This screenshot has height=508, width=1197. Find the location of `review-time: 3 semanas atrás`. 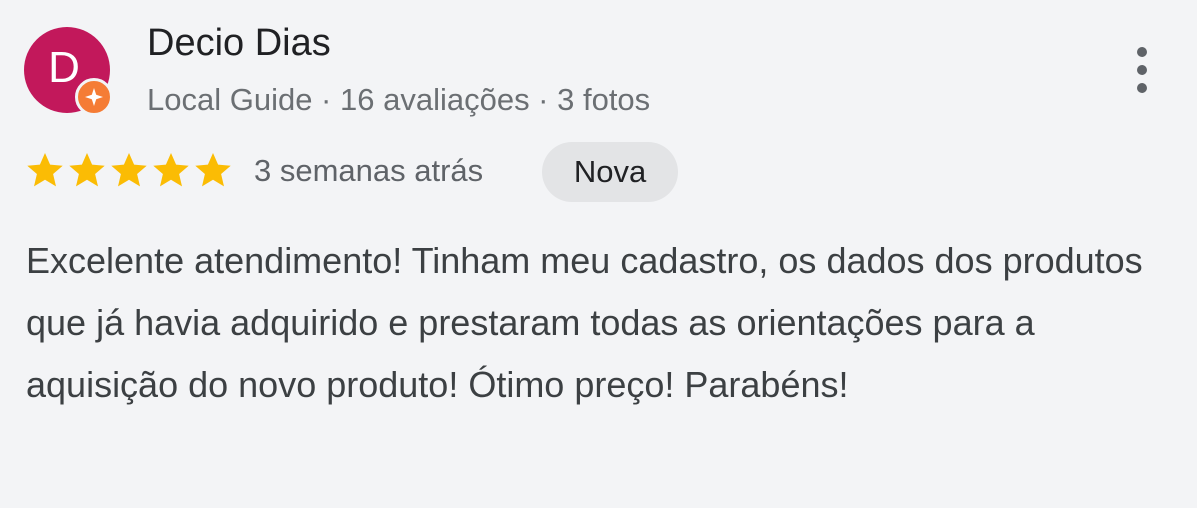

review-time: 3 semanas atrás is located at coordinates (369, 170).